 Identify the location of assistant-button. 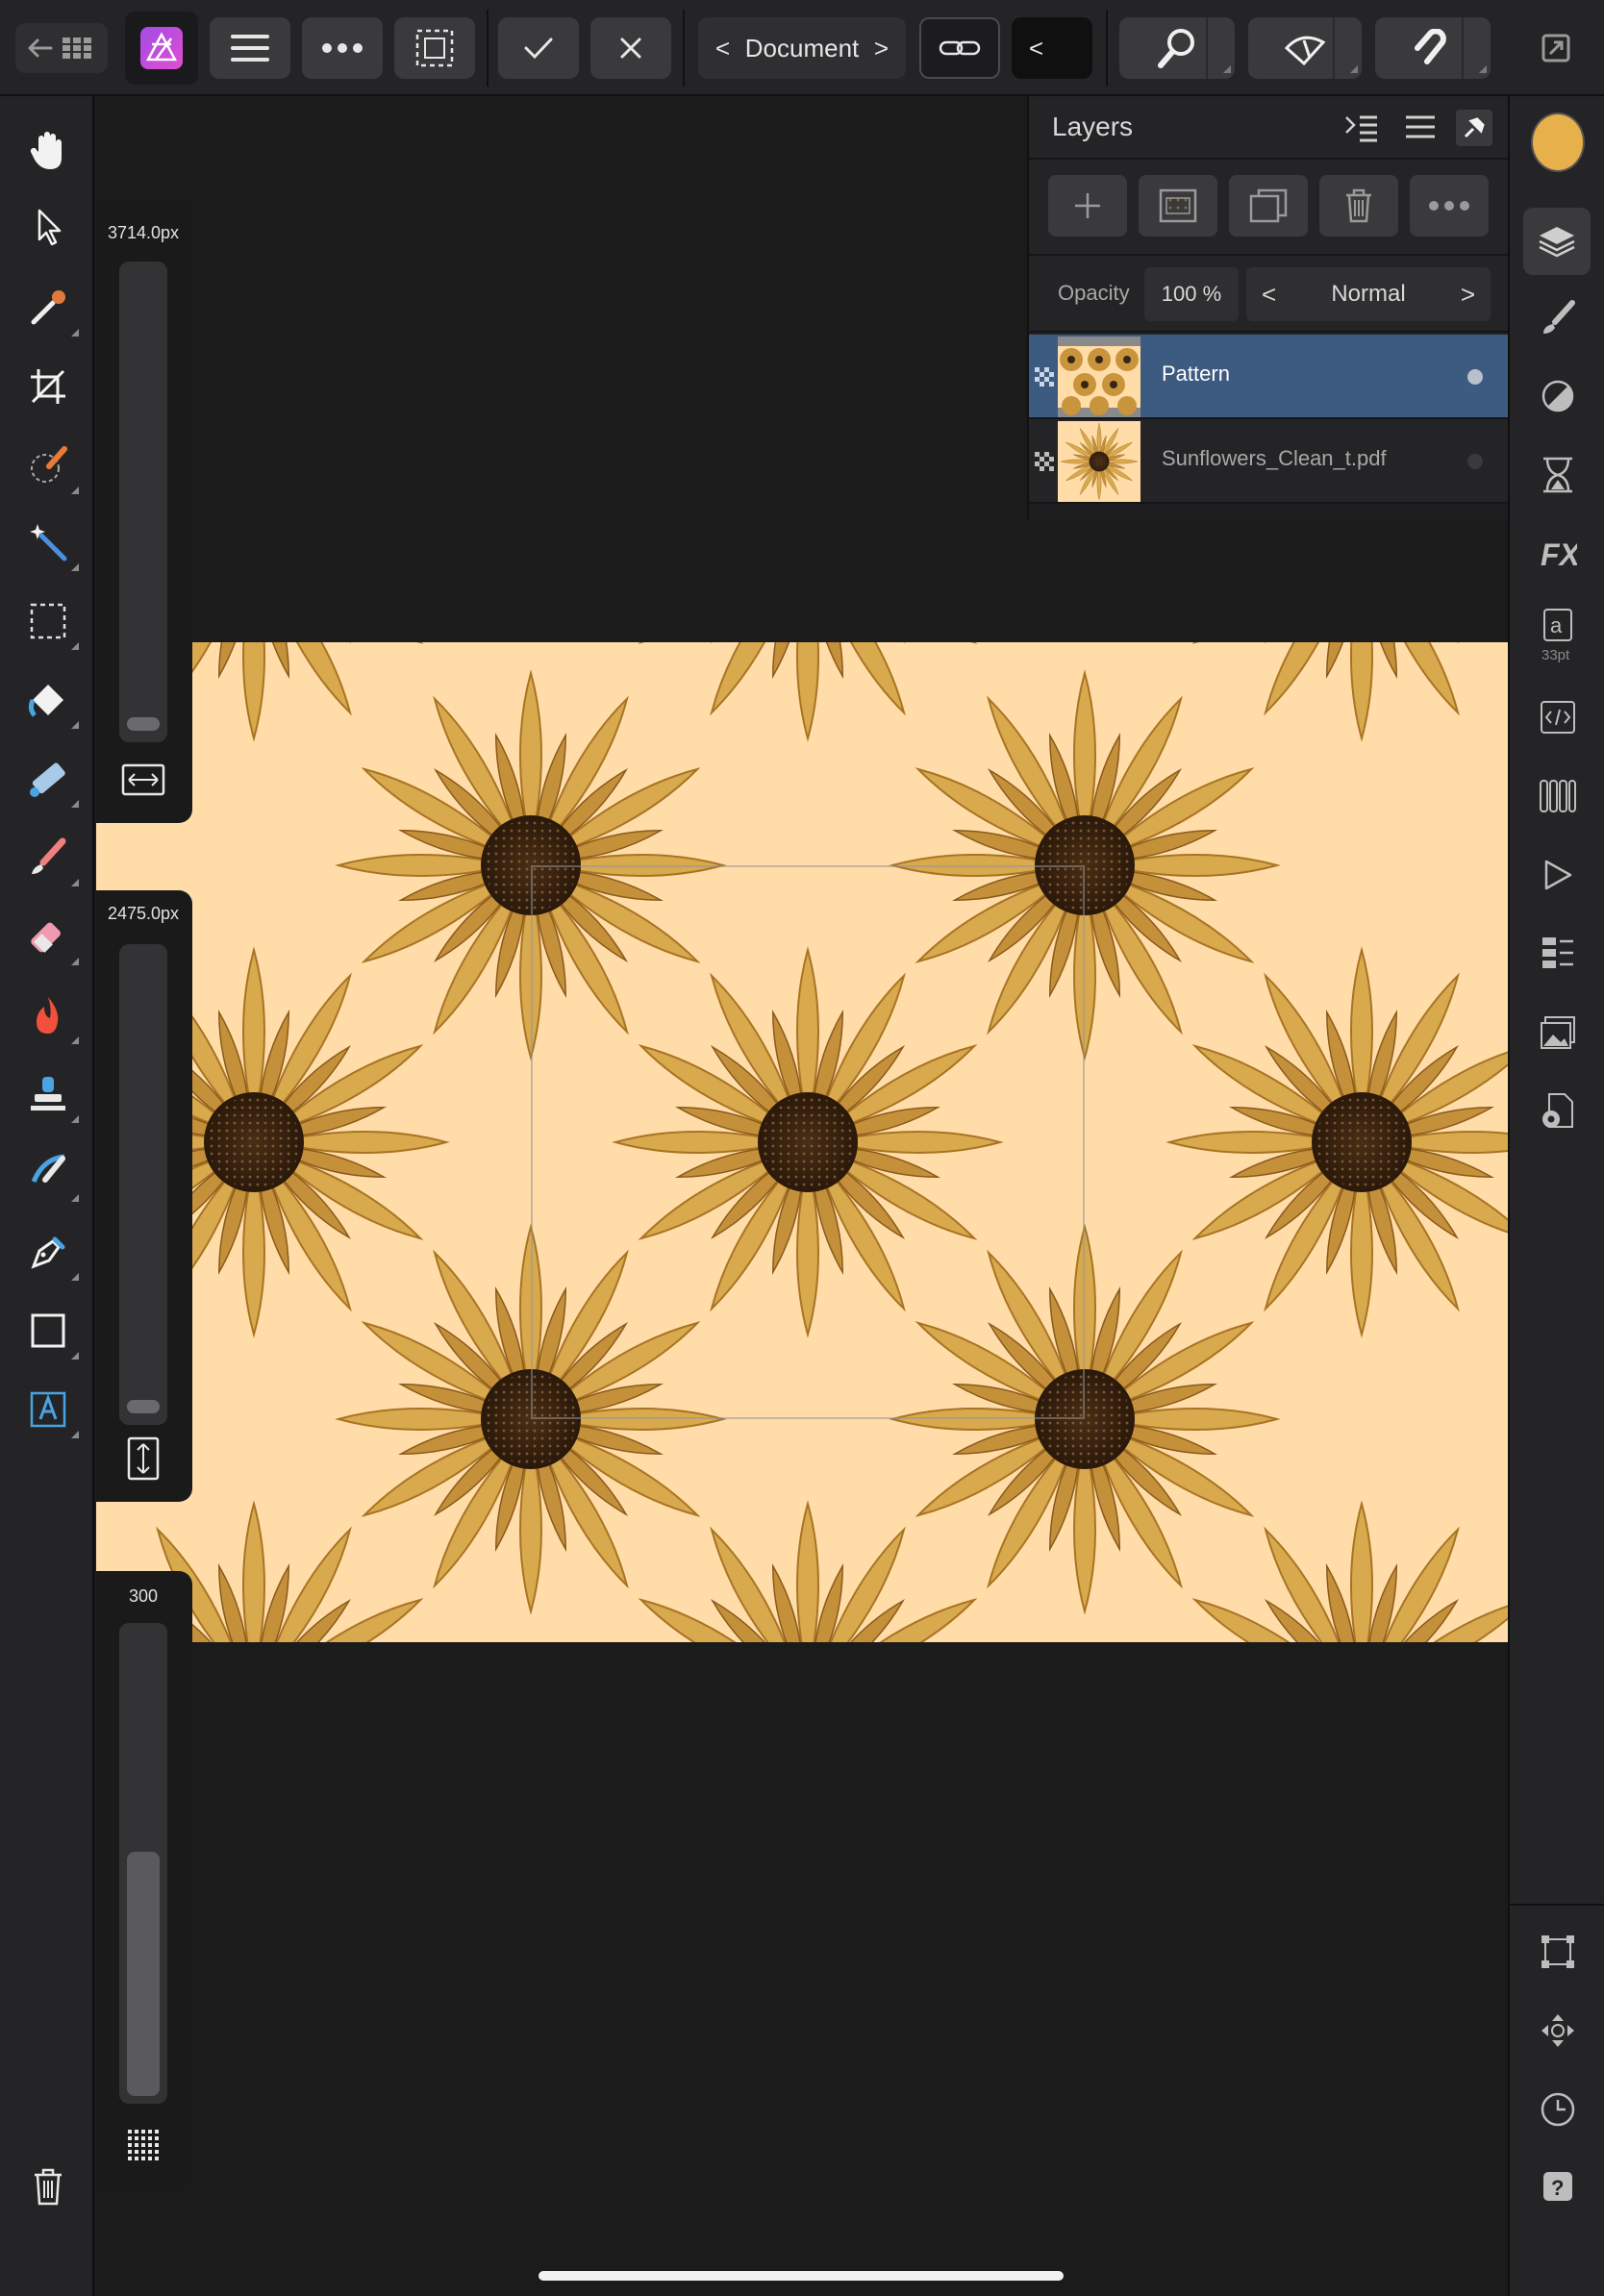
(1305, 48).